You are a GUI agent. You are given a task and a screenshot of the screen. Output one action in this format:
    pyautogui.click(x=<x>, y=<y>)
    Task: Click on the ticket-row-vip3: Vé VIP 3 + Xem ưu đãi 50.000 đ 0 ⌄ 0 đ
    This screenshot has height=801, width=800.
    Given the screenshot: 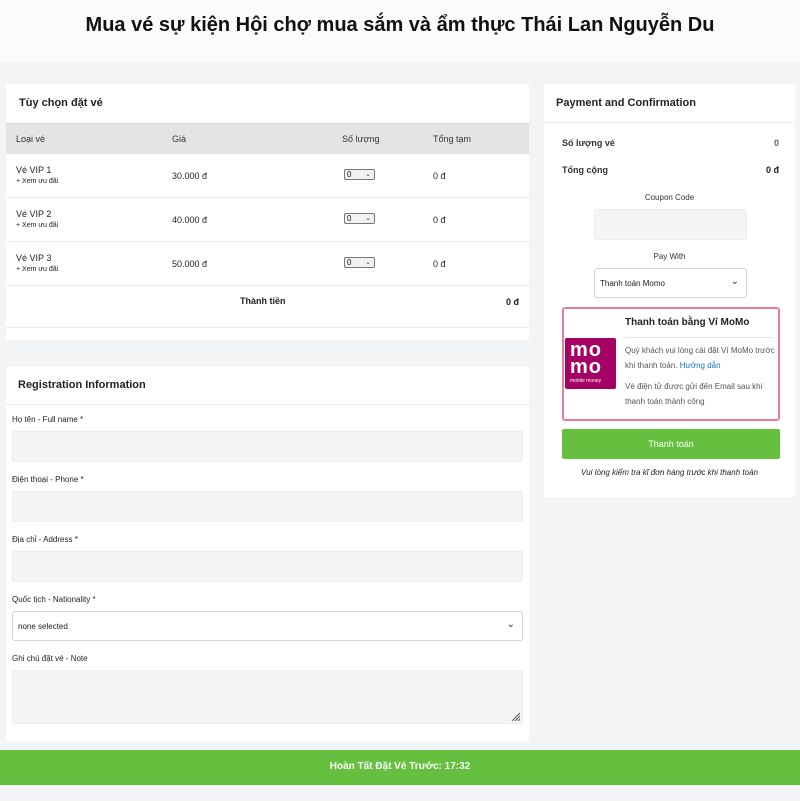 What is the action you would take?
    pyautogui.click(x=267, y=264)
    